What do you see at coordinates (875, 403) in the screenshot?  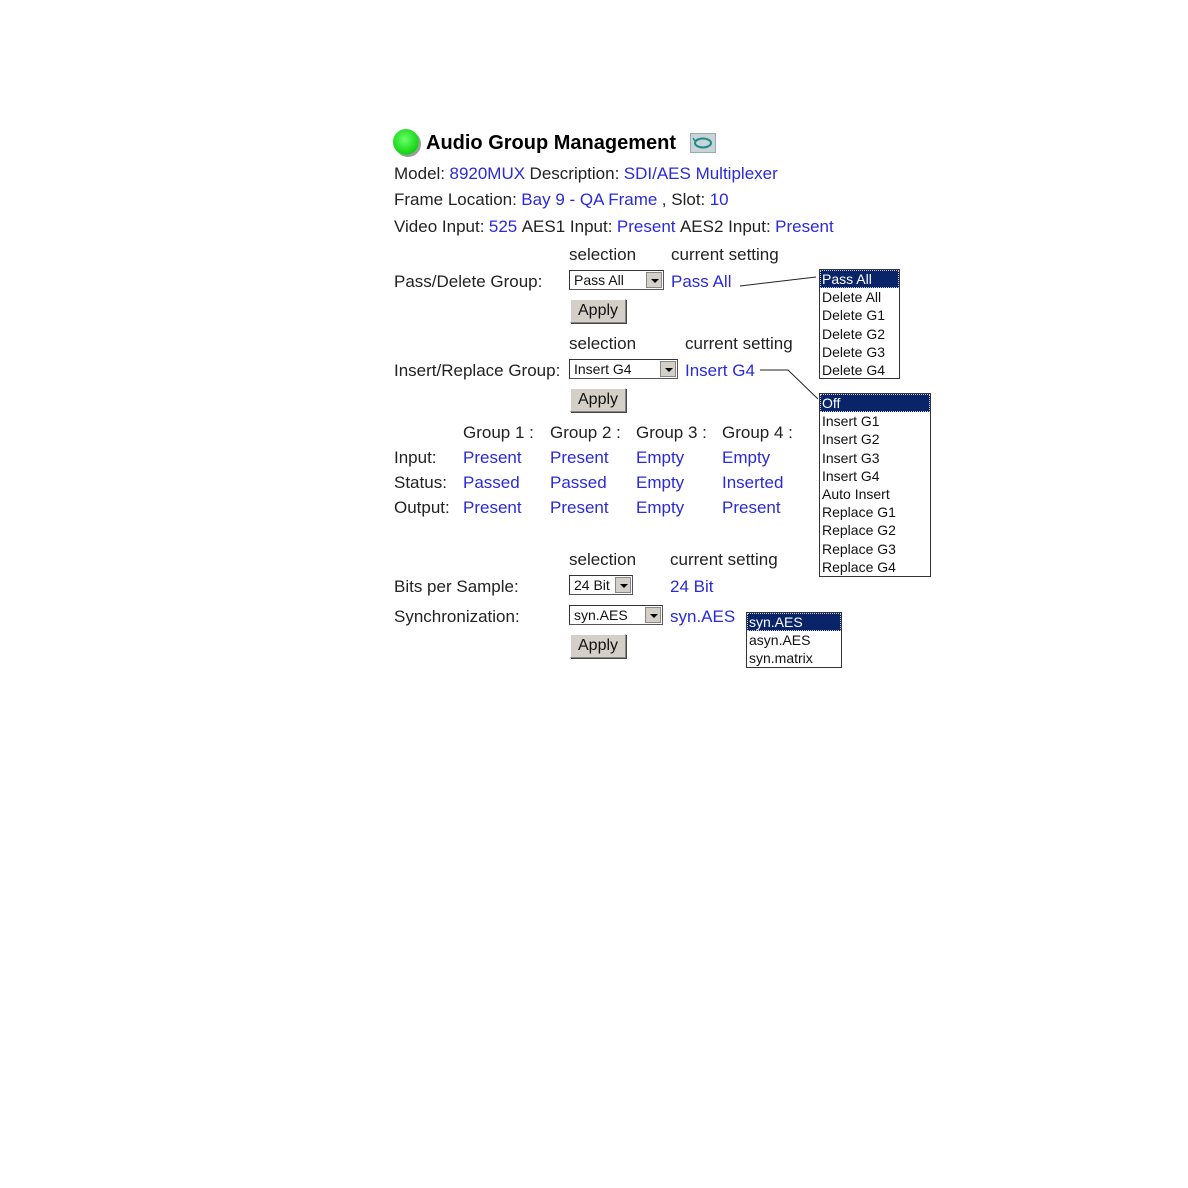 I see `insert-replace-option: Off` at bounding box center [875, 403].